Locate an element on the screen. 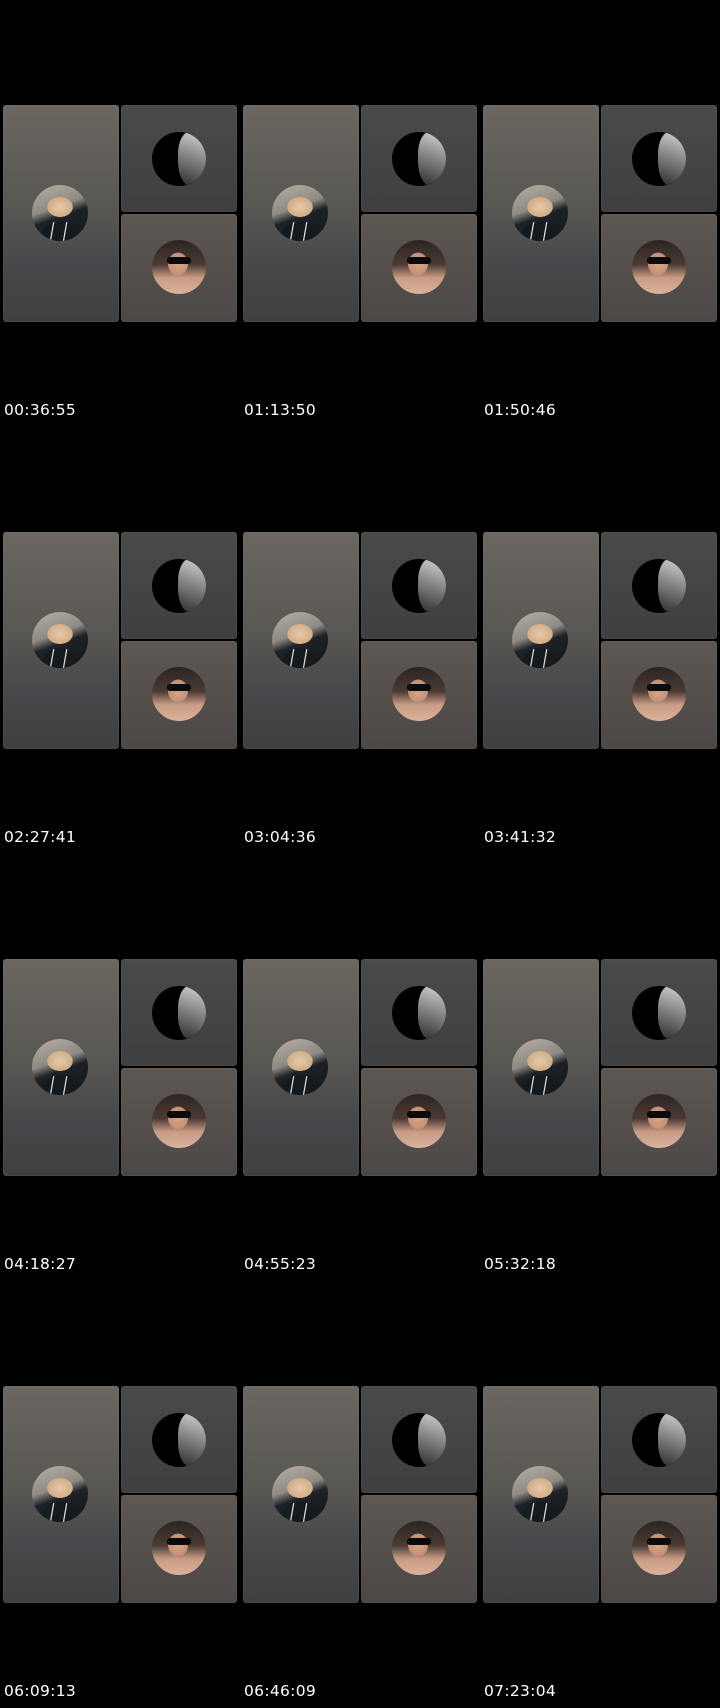 This screenshot has height=1708, width=720. thumbnail-3: 01:50:46 is located at coordinates (598, 213).